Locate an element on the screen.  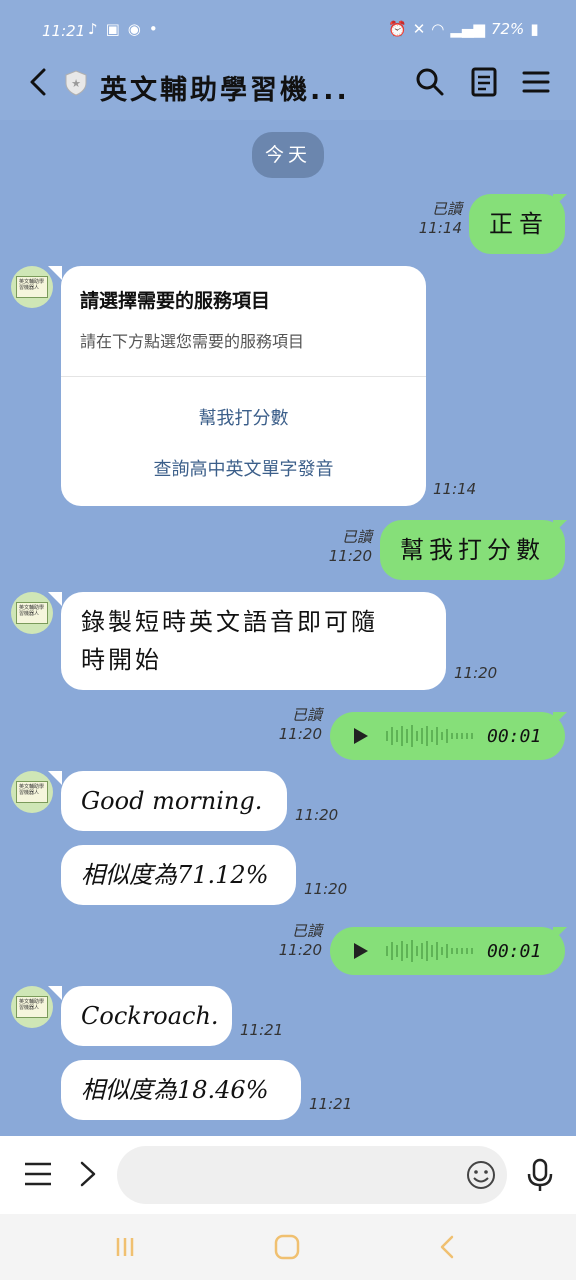
official-account-badge-icon: ★ is located at coordinates (76, 83).